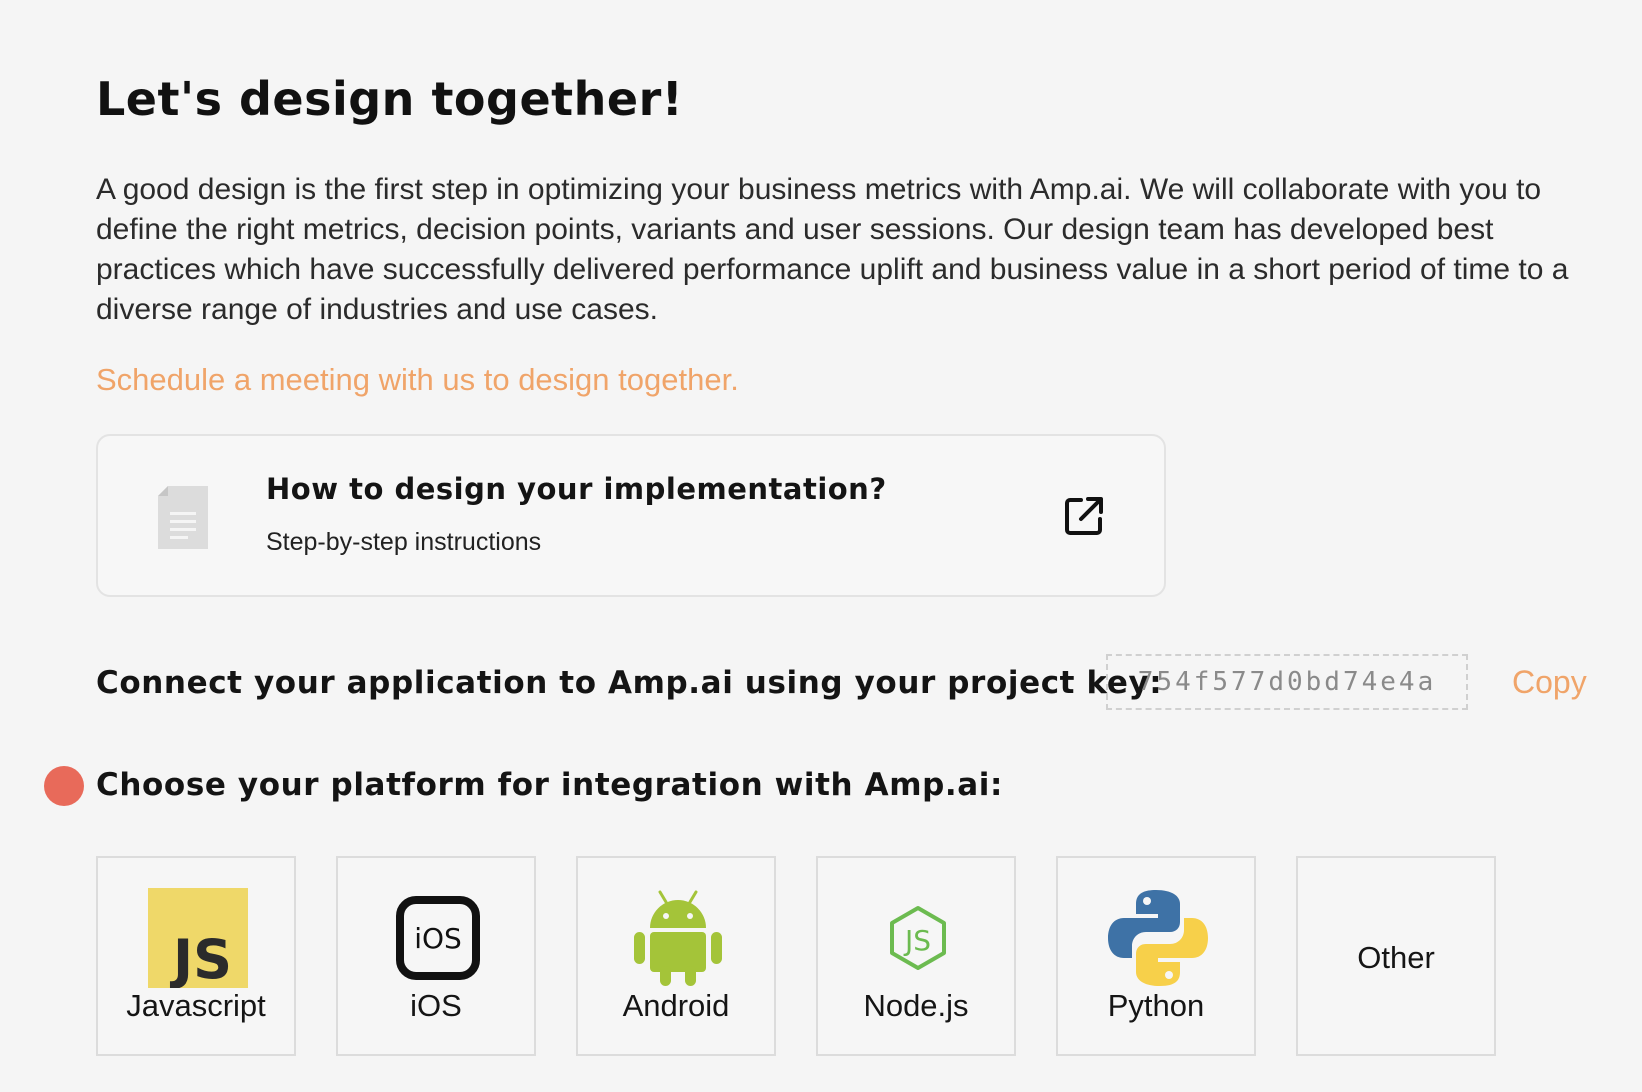 The image size is (1642, 1092). What do you see at coordinates (390, 99) in the screenshot?
I see `page-title: Let's design together!` at bounding box center [390, 99].